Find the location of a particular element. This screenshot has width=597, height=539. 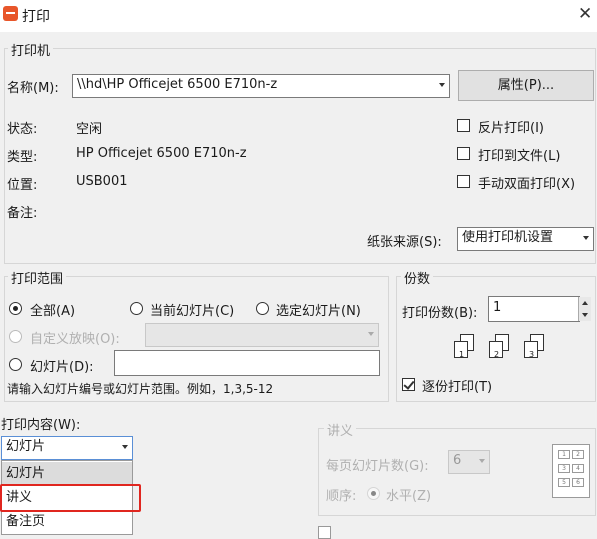

close-icon: ✕ is located at coordinates (585, 14).